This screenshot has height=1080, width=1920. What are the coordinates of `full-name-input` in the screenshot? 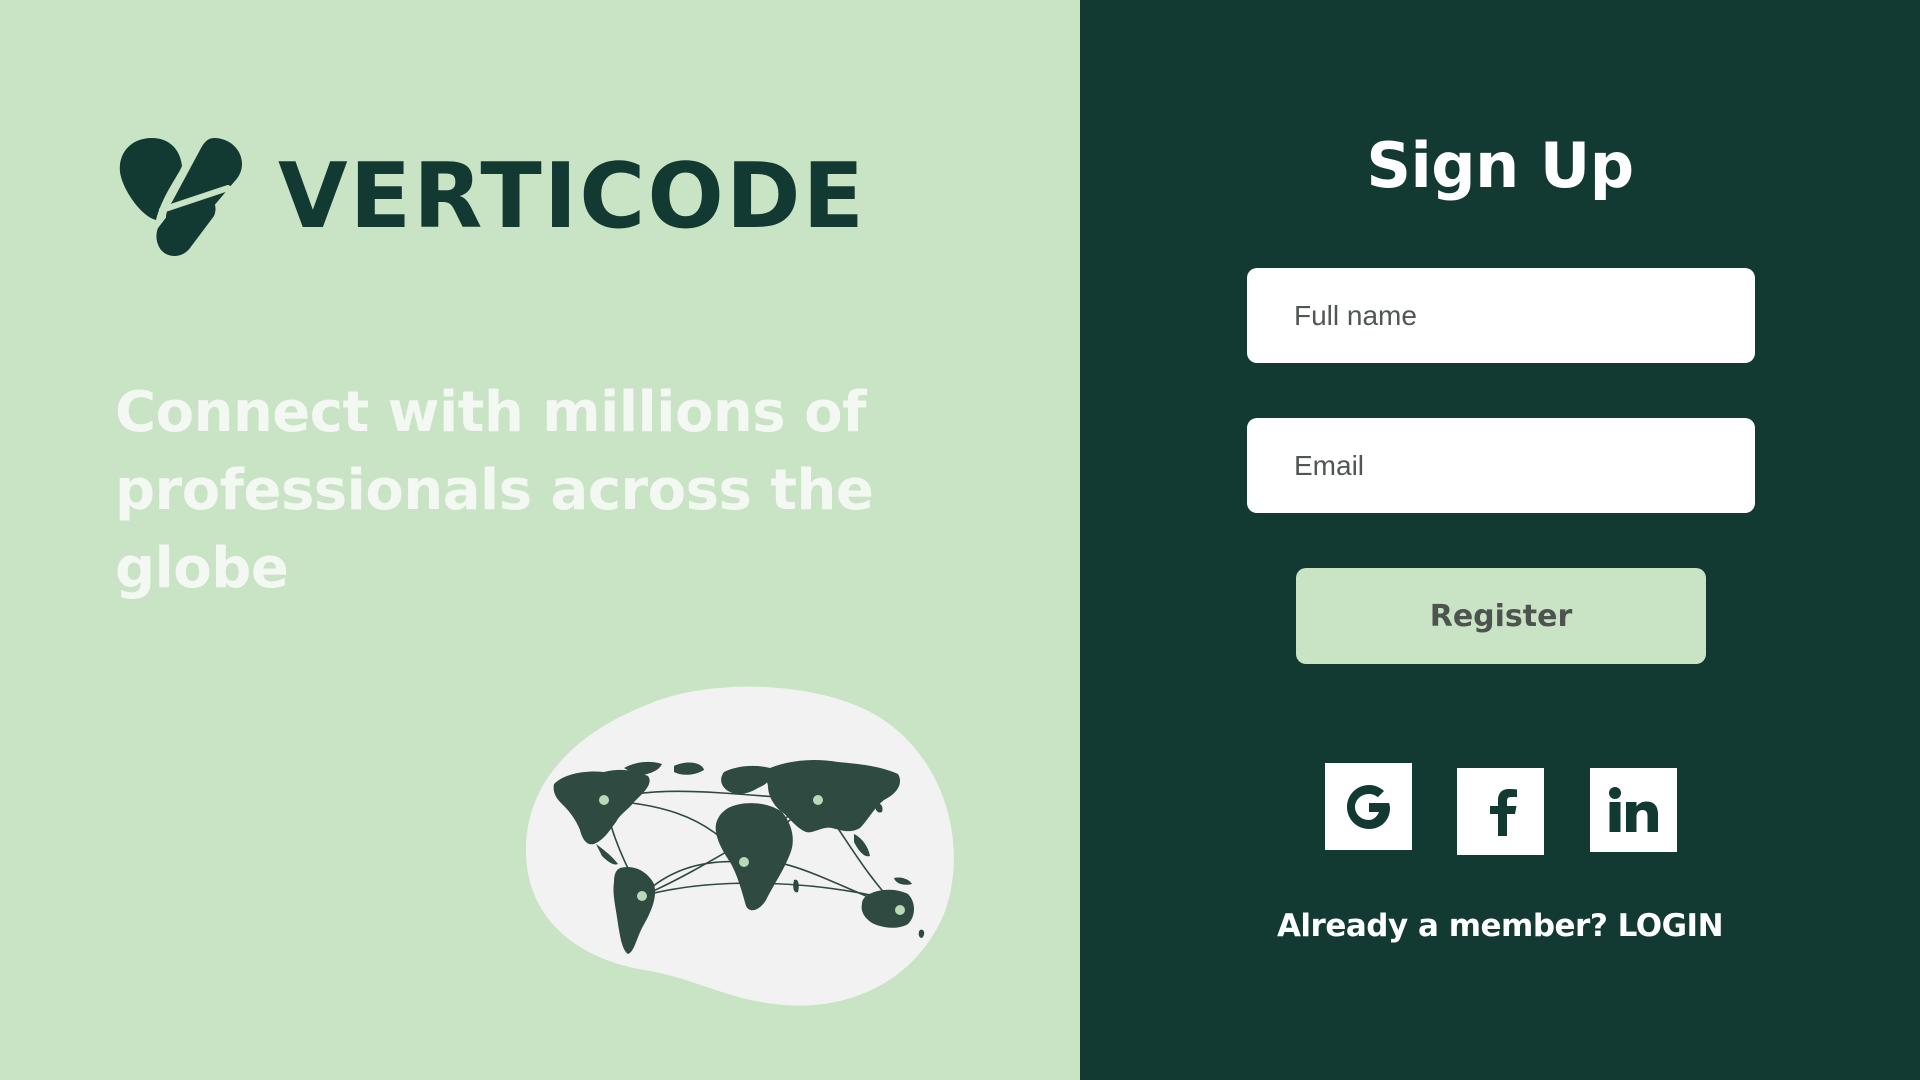 It's located at (1501, 315).